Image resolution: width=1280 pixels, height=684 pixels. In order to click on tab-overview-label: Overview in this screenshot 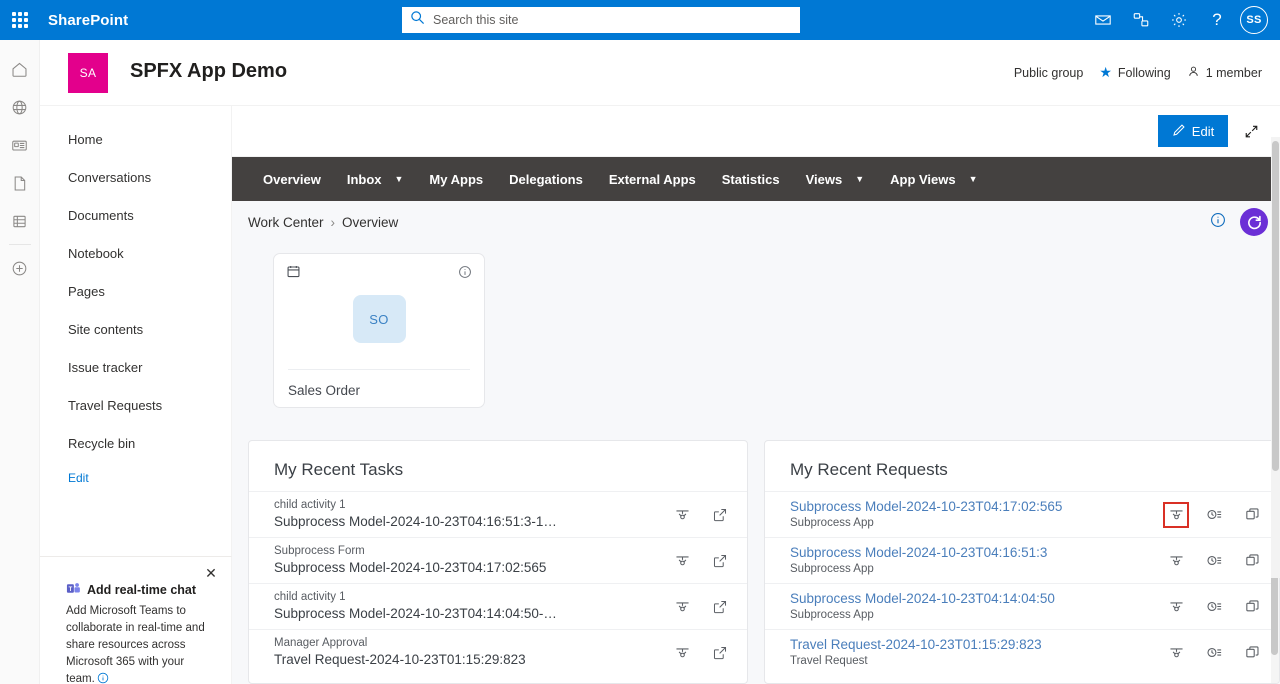, I will do `click(292, 179)`.